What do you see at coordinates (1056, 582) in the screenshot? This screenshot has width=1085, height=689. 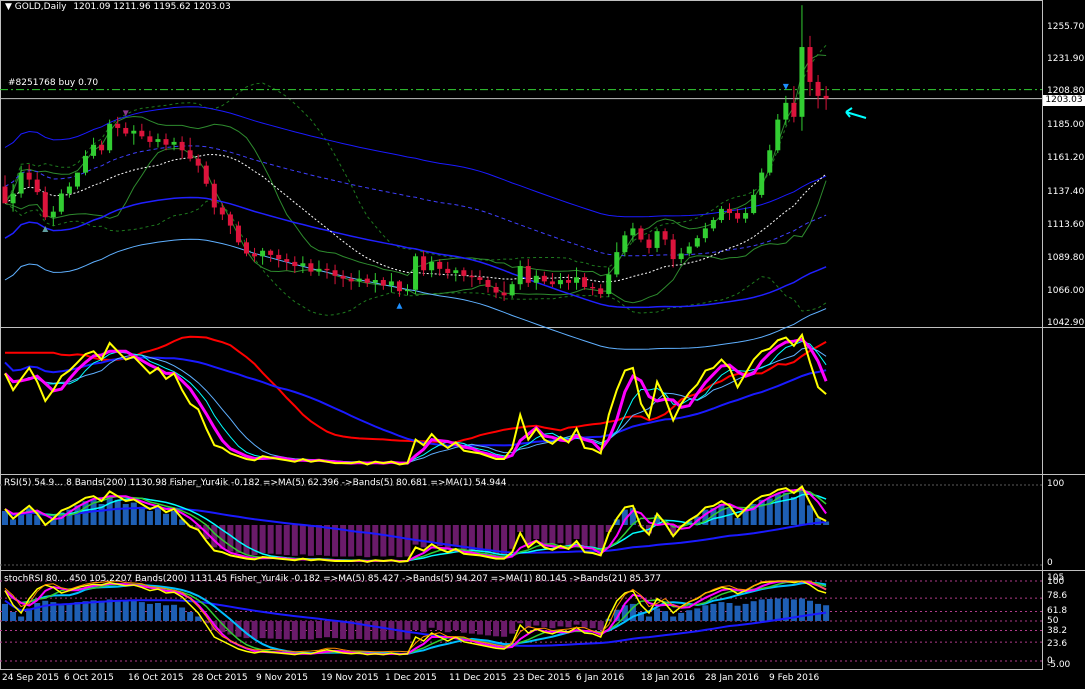 I see `stoch-level-tick: 100` at bounding box center [1056, 582].